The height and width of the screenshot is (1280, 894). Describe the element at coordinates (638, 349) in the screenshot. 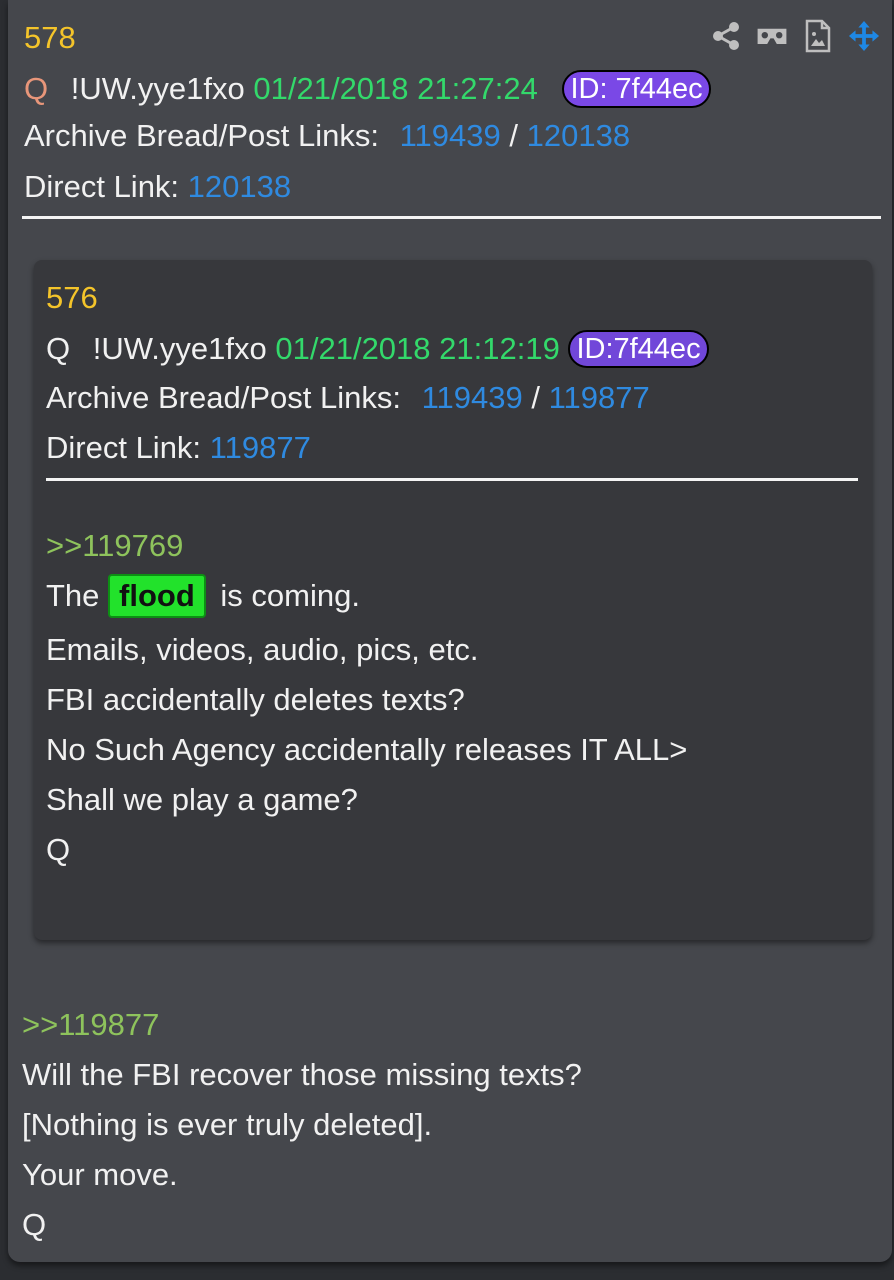

I see `quoted-poster-id-badge: ID:7f44ec` at that location.